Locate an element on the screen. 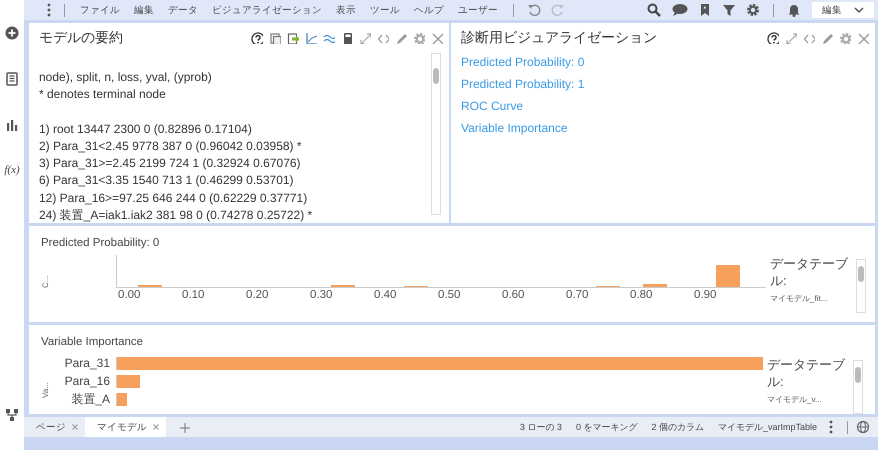 The image size is (878, 450). bookmark-icon is located at coordinates (705, 10).